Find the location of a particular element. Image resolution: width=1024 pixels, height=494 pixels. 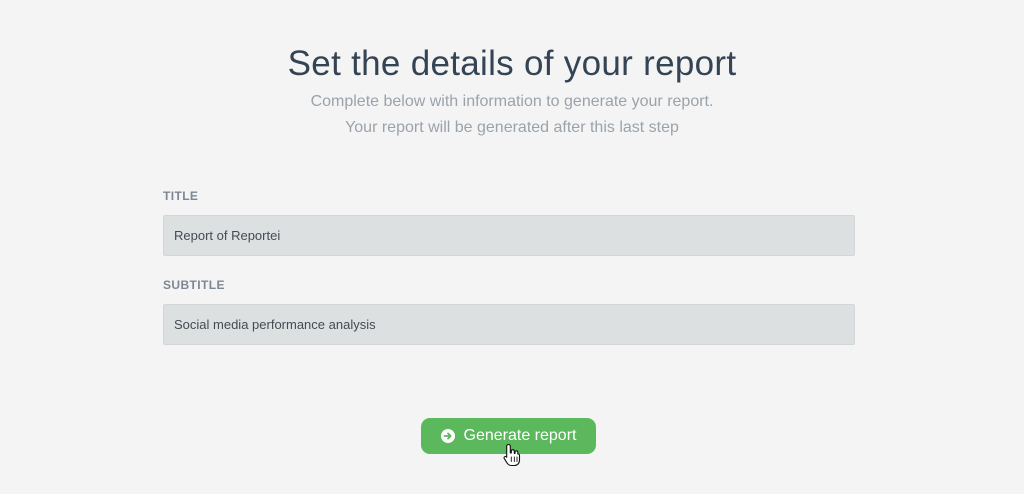

title-input is located at coordinates (509, 235).